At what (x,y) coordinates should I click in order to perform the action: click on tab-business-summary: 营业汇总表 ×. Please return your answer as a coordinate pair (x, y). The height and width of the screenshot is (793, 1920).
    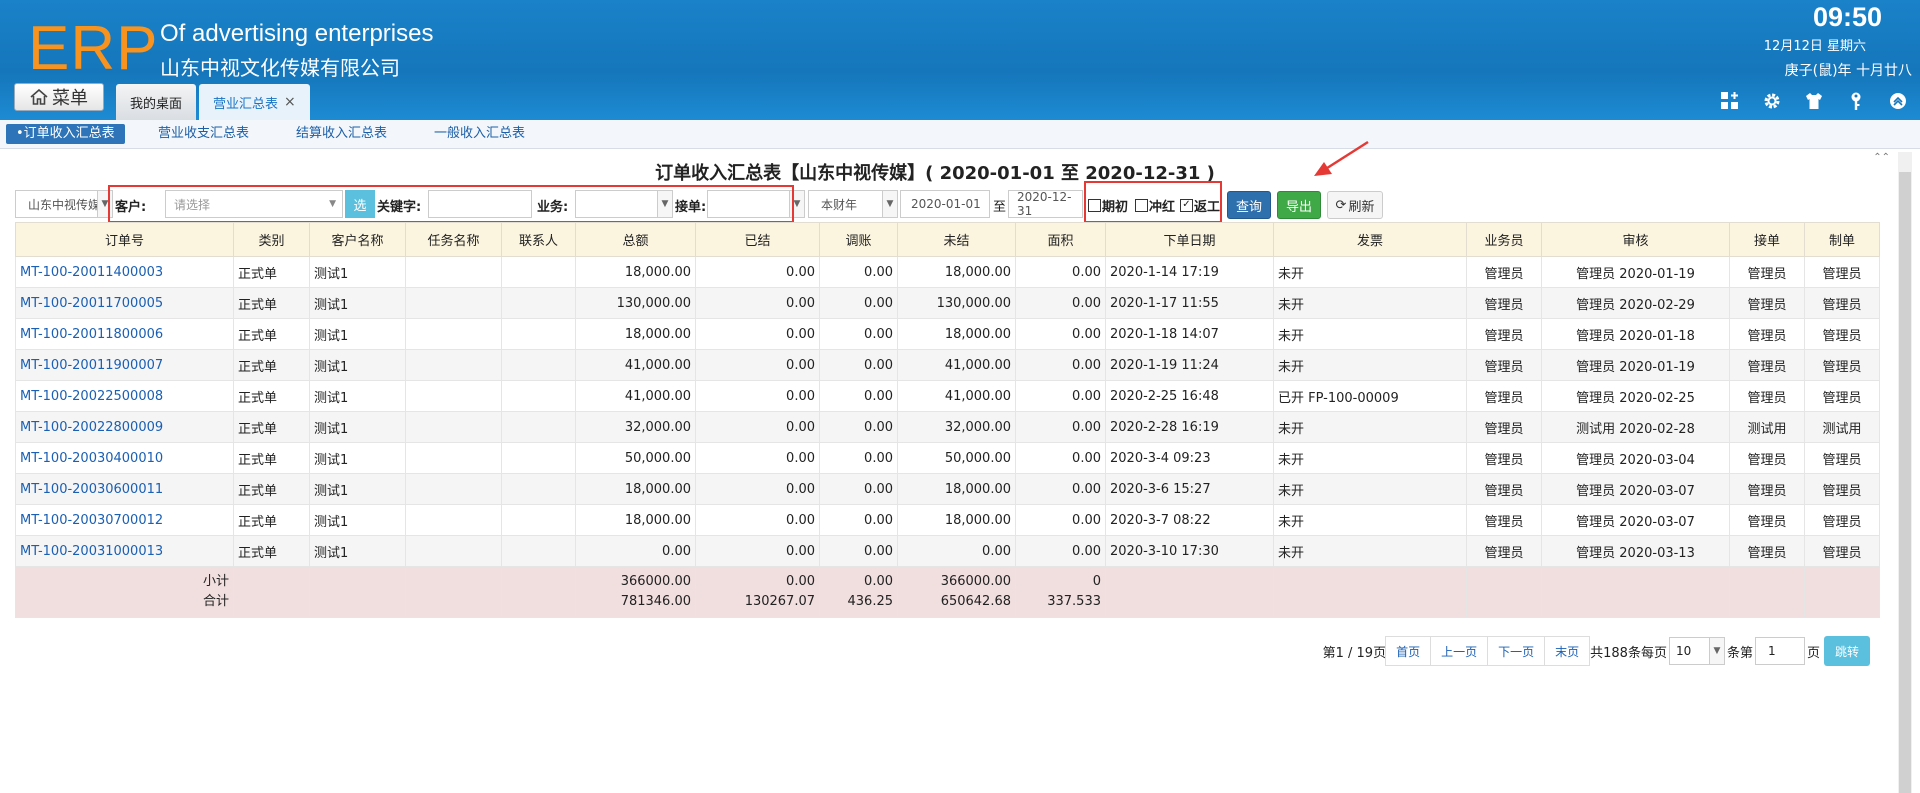
    Looking at the image, I should click on (254, 102).